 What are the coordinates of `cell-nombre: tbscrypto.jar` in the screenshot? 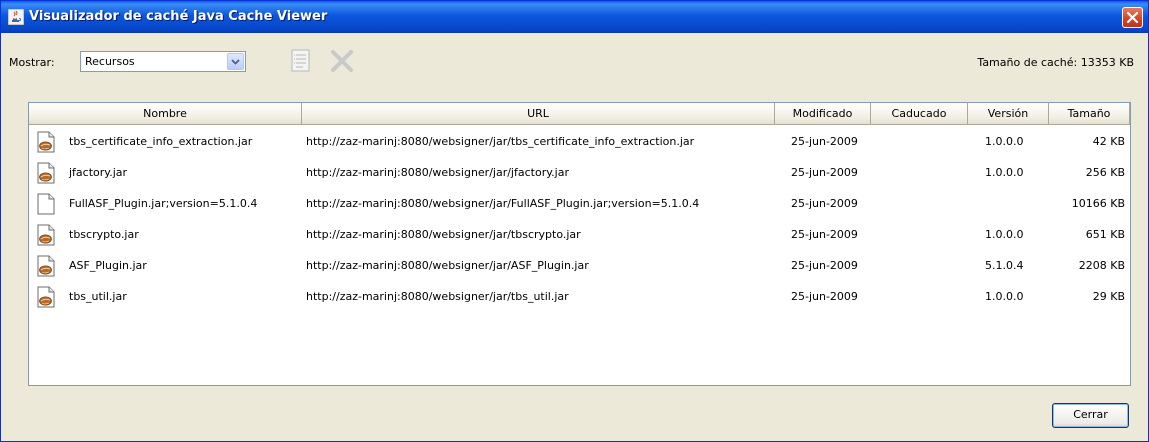 It's located at (165, 234).